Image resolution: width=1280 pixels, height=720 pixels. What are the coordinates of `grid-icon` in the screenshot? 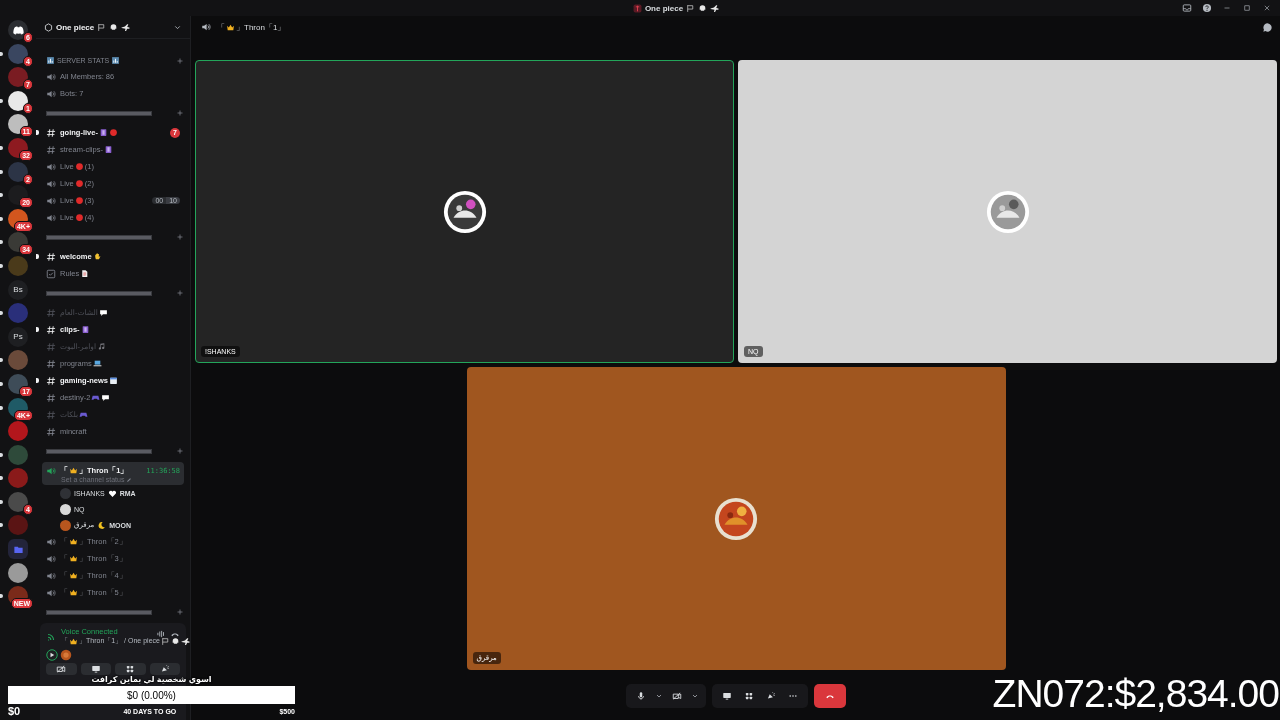 It's located at (130, 669).